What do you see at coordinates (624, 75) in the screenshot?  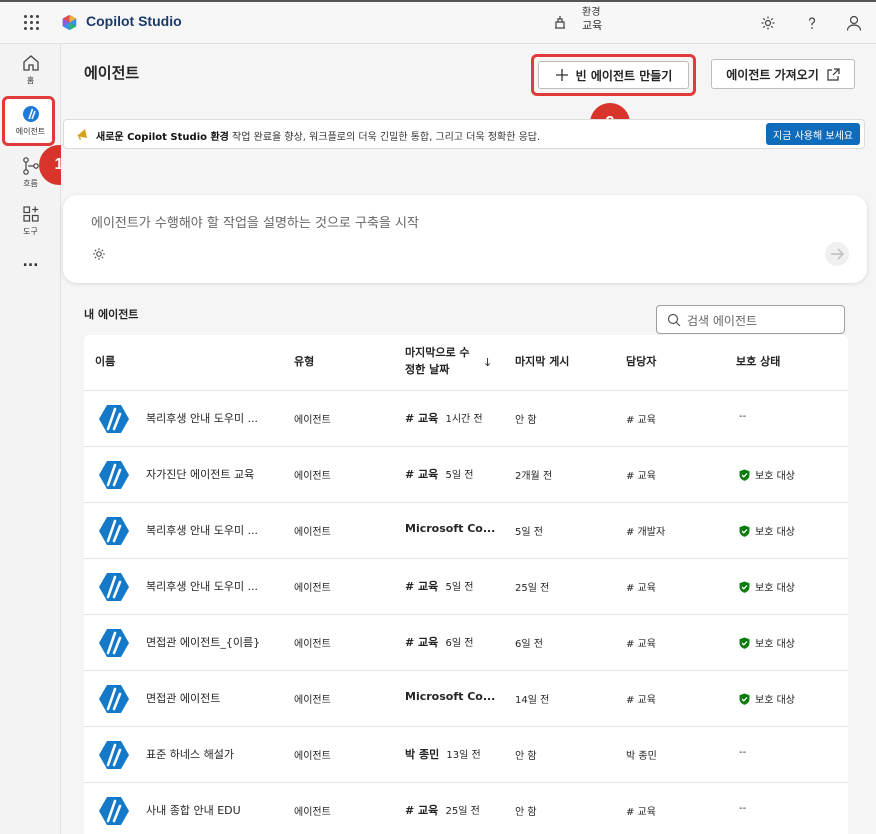 I see `new-agent-label: 빈 에이전트 만들기` at bounding box center [624, 75].